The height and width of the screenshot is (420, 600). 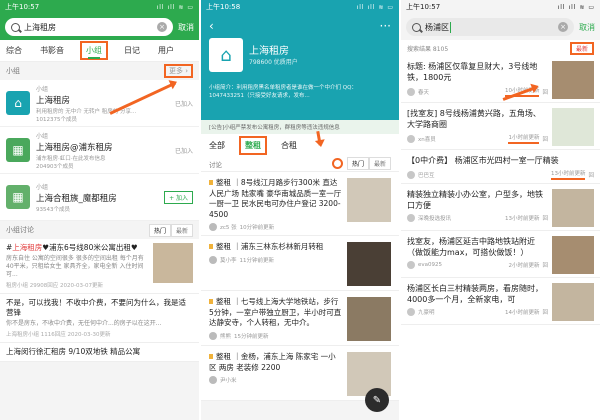 I want to click on post-meta: 深晚投选投讯 13小时前更新回, so click(x=477, y=218).